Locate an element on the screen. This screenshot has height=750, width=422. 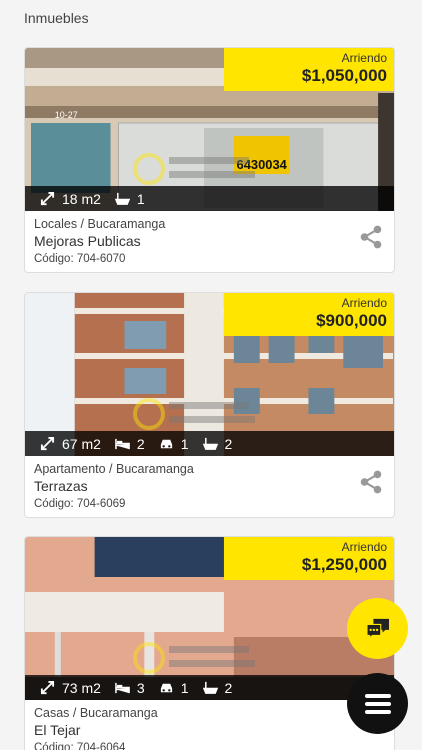
features-bar: 67 m2 2 1 2 is located at coordinates (209, 443).